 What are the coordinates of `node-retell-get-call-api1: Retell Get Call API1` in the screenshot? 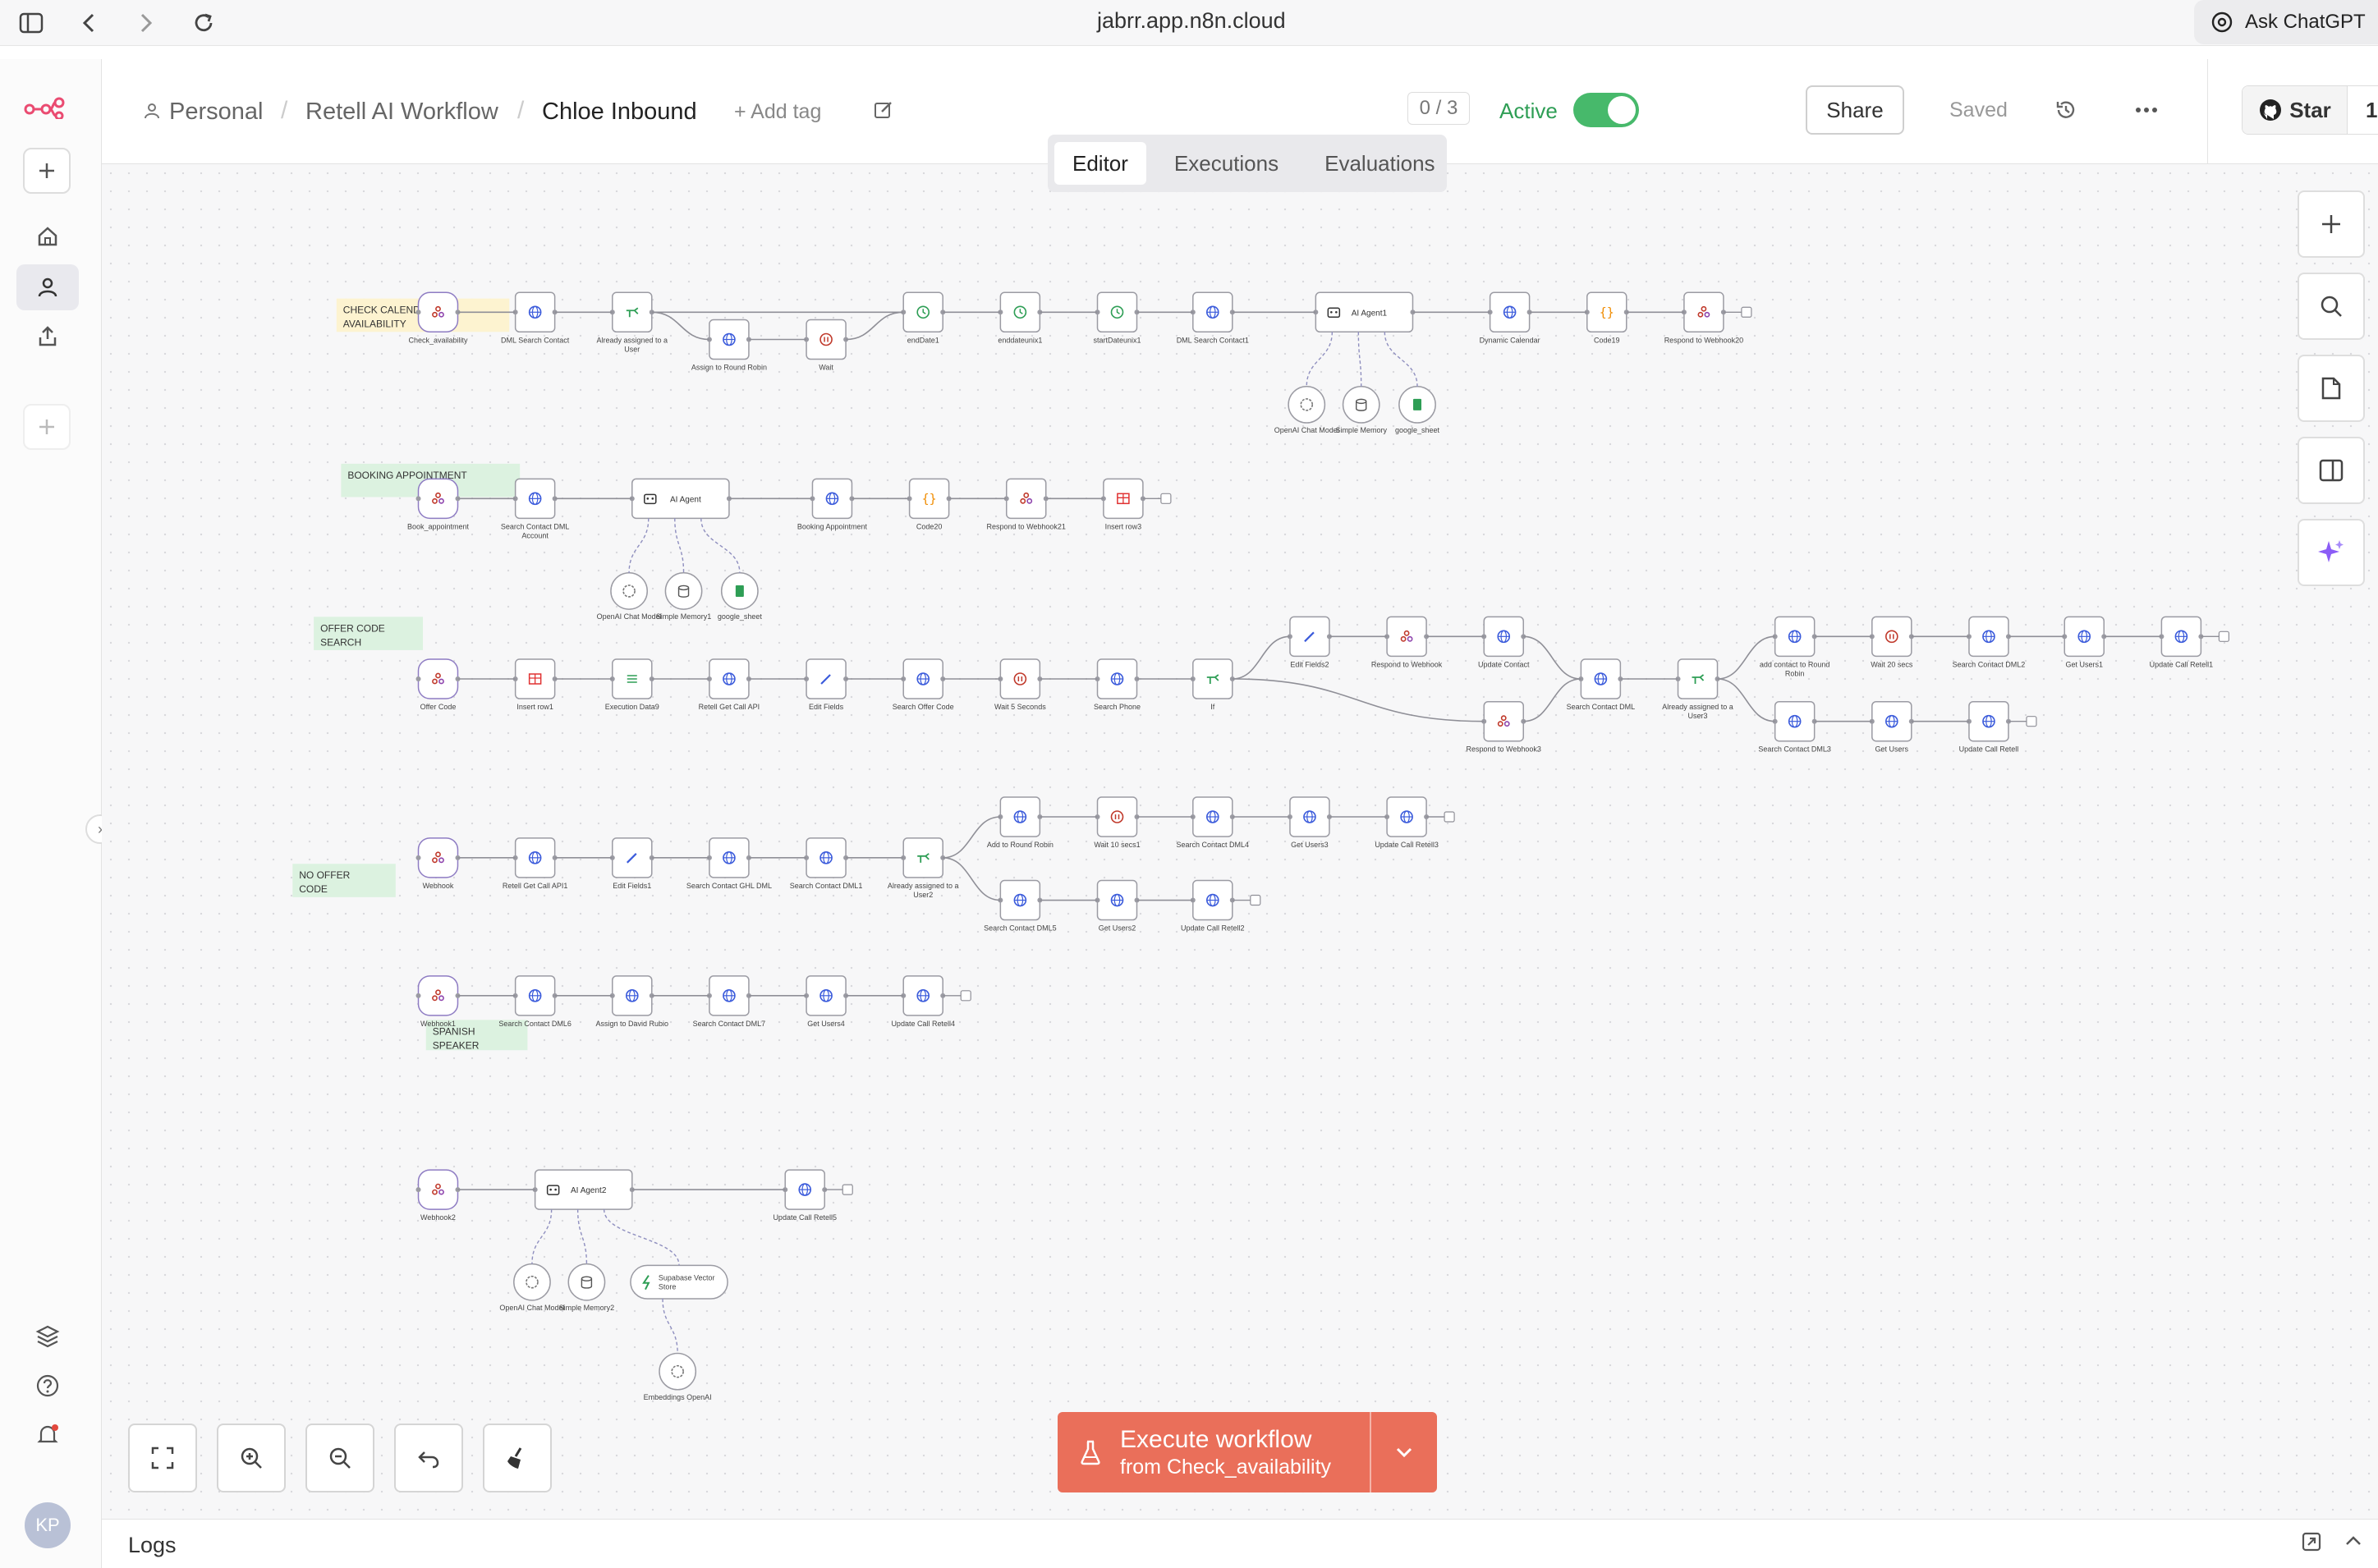 It's located at (535, 863).